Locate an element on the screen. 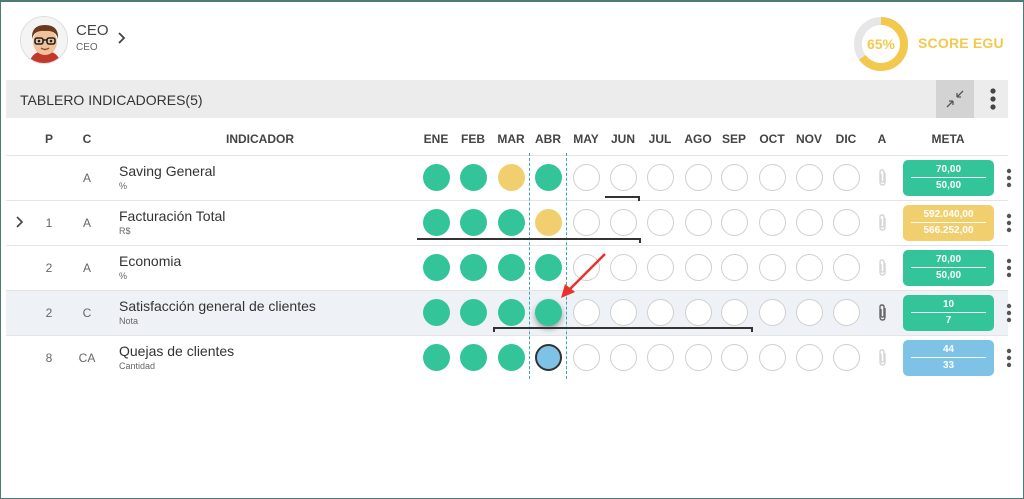 The image size is (1024, 499). table-row: 2 A Economia% 70,00 50,00 is located at coordinates (509, 267).